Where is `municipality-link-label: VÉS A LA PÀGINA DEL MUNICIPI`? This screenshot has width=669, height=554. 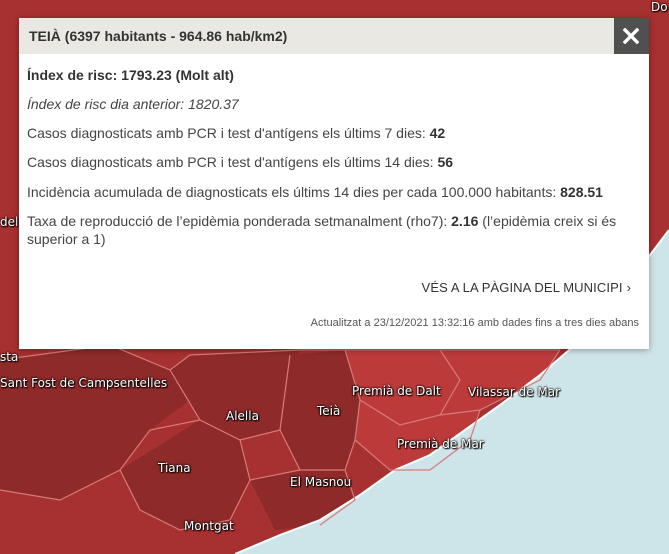 municipality-link-label: VÉS A LA PÀGINA DEL MUNICIPI is located at coordinates (522, 287).